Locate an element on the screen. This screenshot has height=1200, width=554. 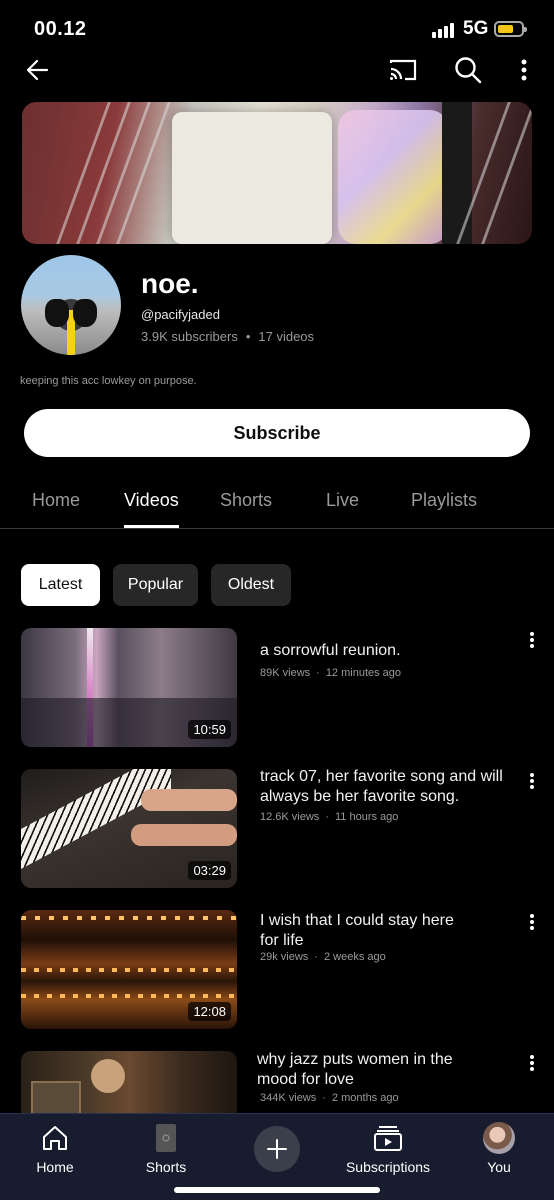
video-age: 11 hours ago is located at coordinates (366, 817).